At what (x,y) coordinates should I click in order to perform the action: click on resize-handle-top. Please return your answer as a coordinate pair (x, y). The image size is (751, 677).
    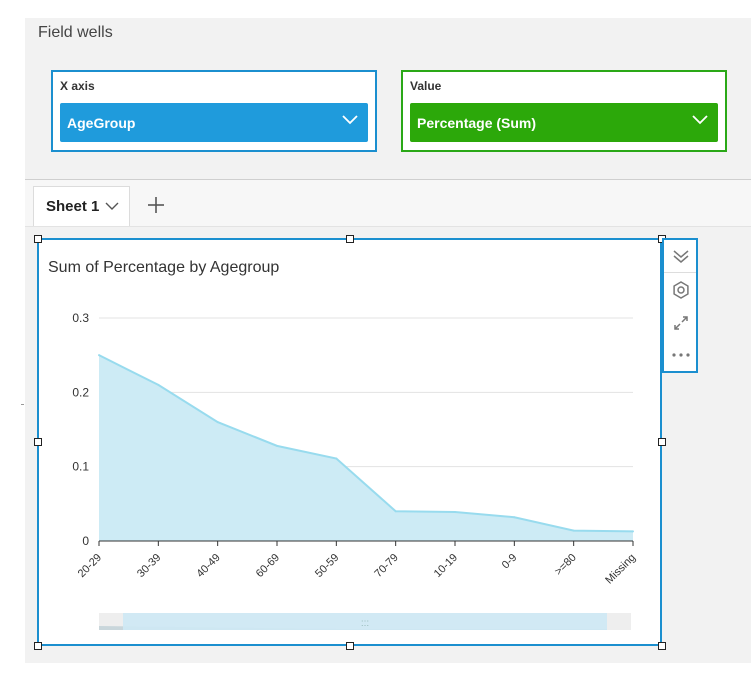
    Looking at the image, I should click on (350, 239).